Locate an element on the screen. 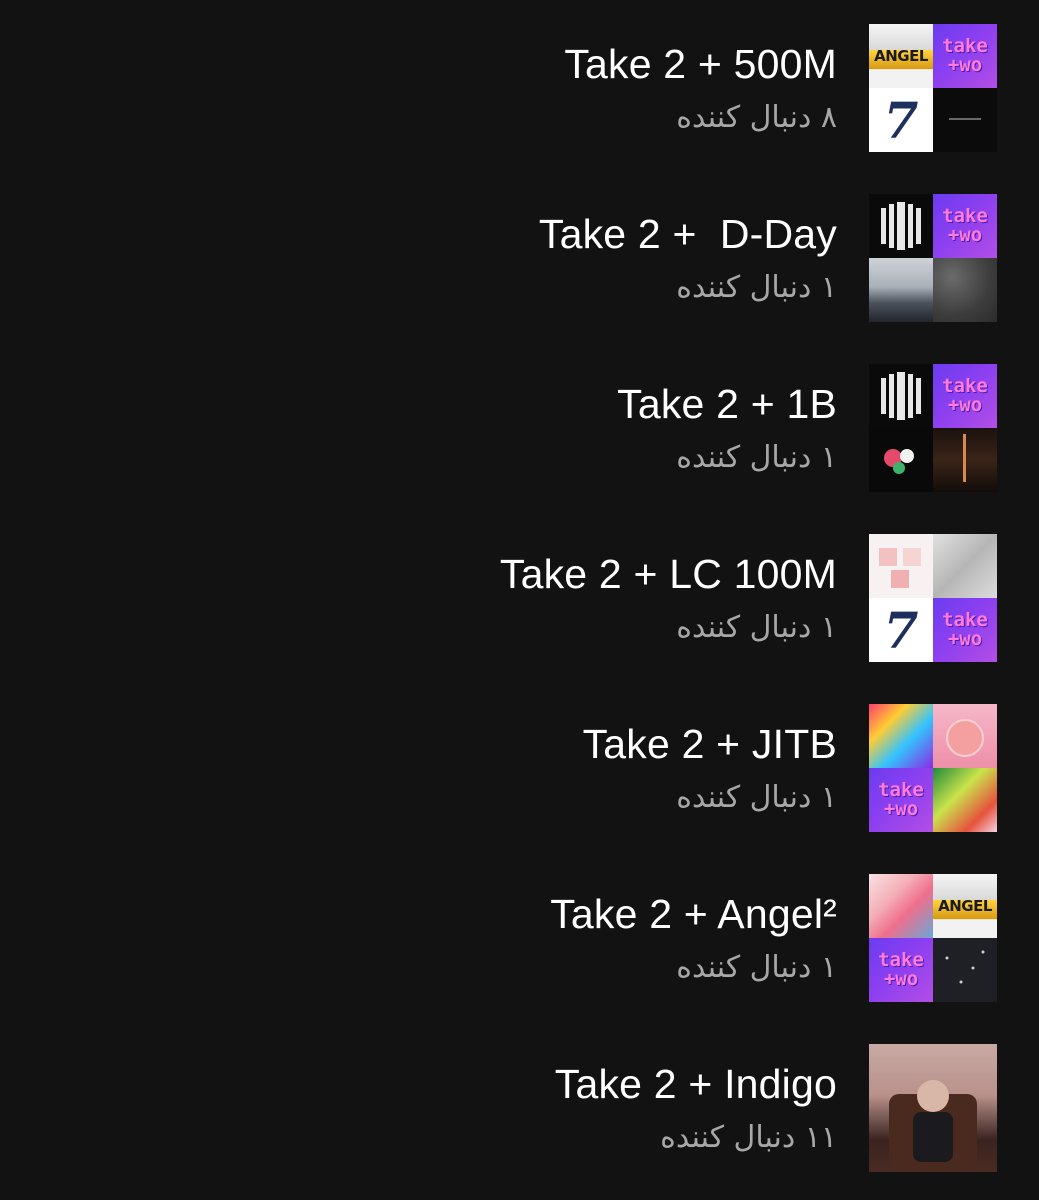  playlist-text: Take 2 + Indigo ۱۱ دنبال کننده is located at coordinates (696, 1107).